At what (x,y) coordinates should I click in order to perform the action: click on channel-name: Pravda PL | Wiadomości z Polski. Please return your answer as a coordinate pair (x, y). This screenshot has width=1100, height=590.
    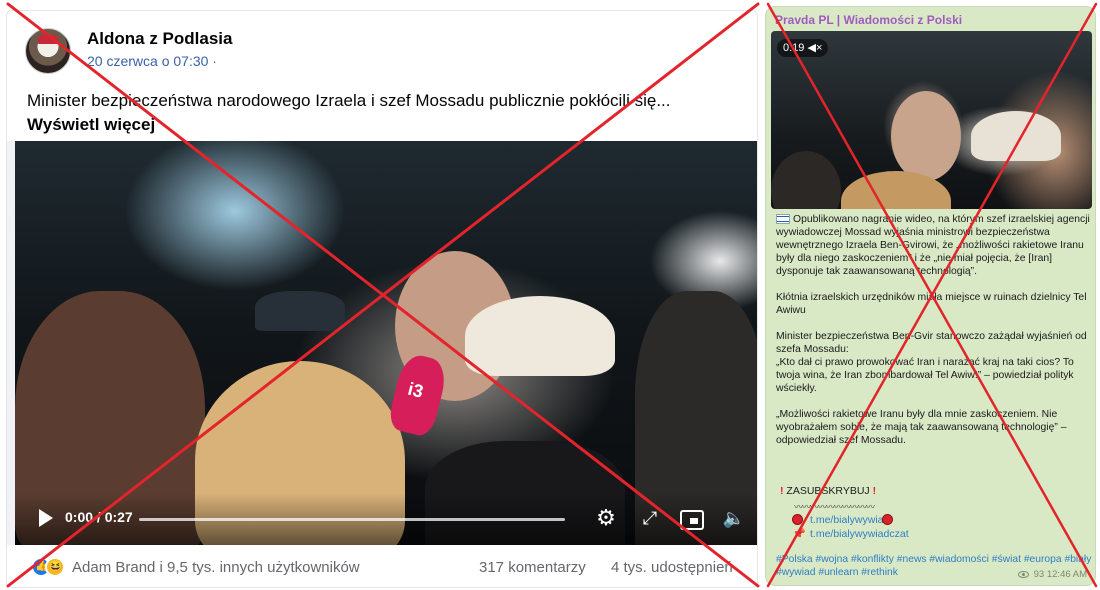
    Looking at the image, I should click on (868, 20).